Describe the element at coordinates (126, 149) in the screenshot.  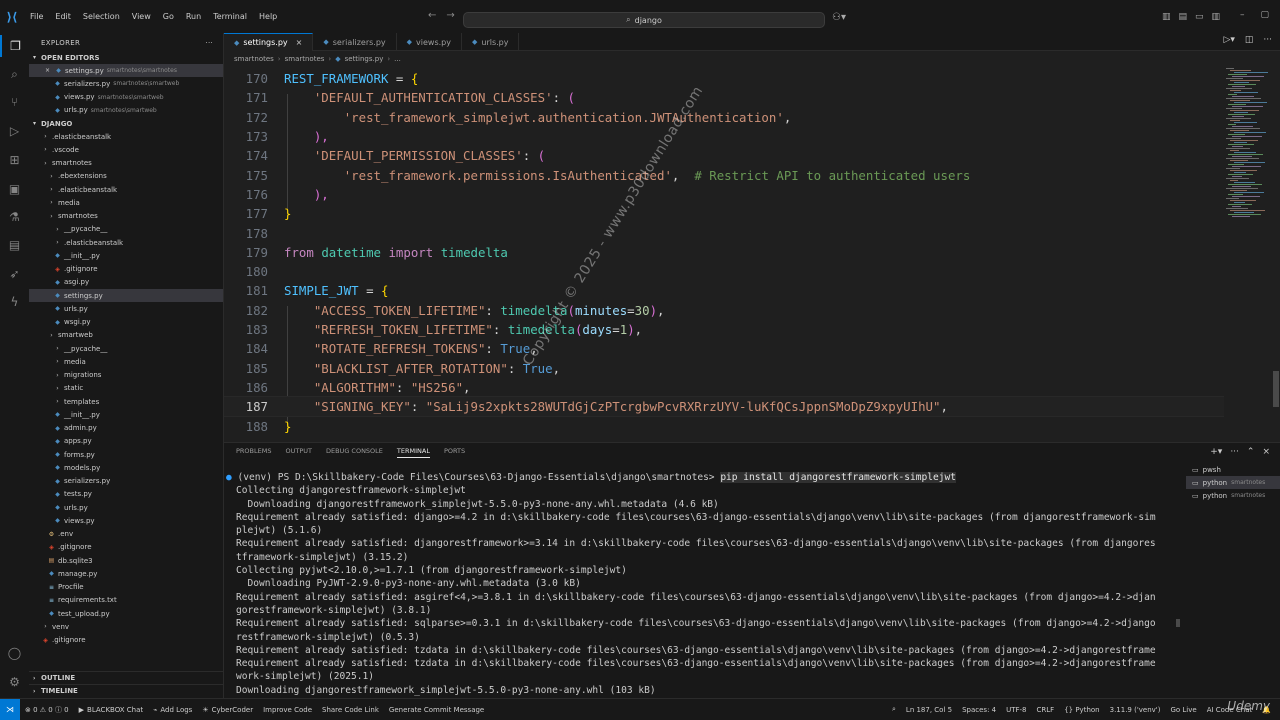
I see `tree-folder: › .vscode` at that location.